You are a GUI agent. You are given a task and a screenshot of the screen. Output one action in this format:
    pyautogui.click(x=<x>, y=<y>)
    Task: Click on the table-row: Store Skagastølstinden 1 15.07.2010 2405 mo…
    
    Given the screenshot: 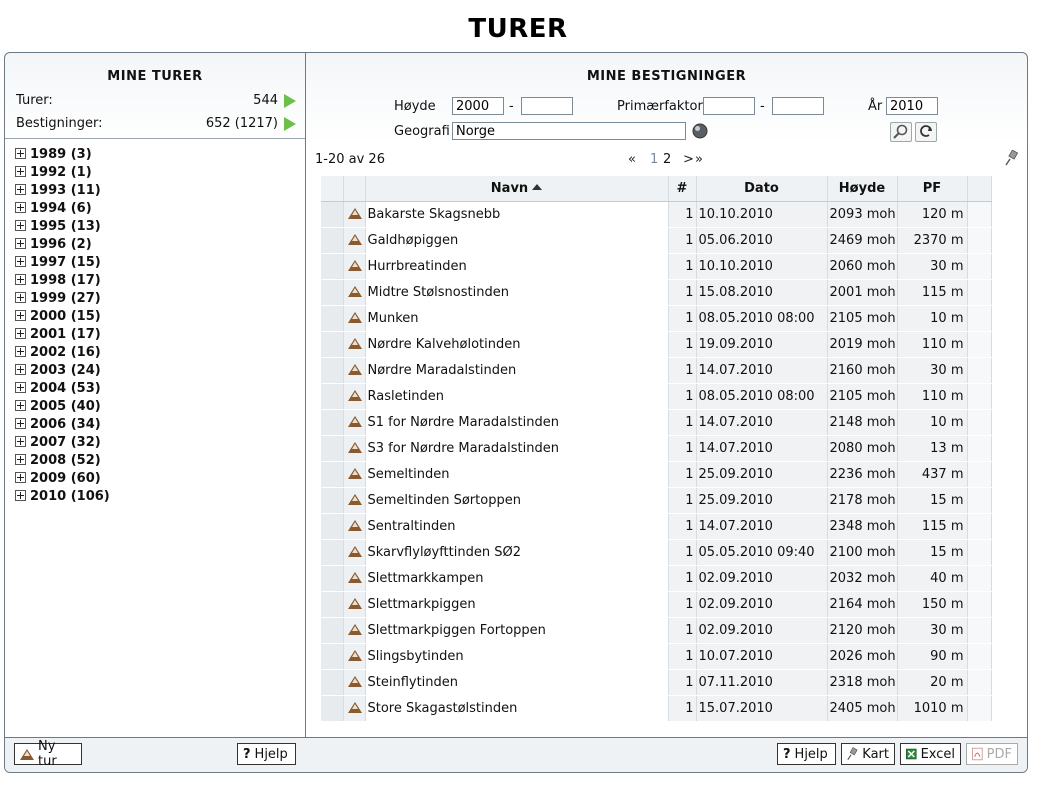 What is the action you would take?
    pyautogui.click(x=656, y=708)
    